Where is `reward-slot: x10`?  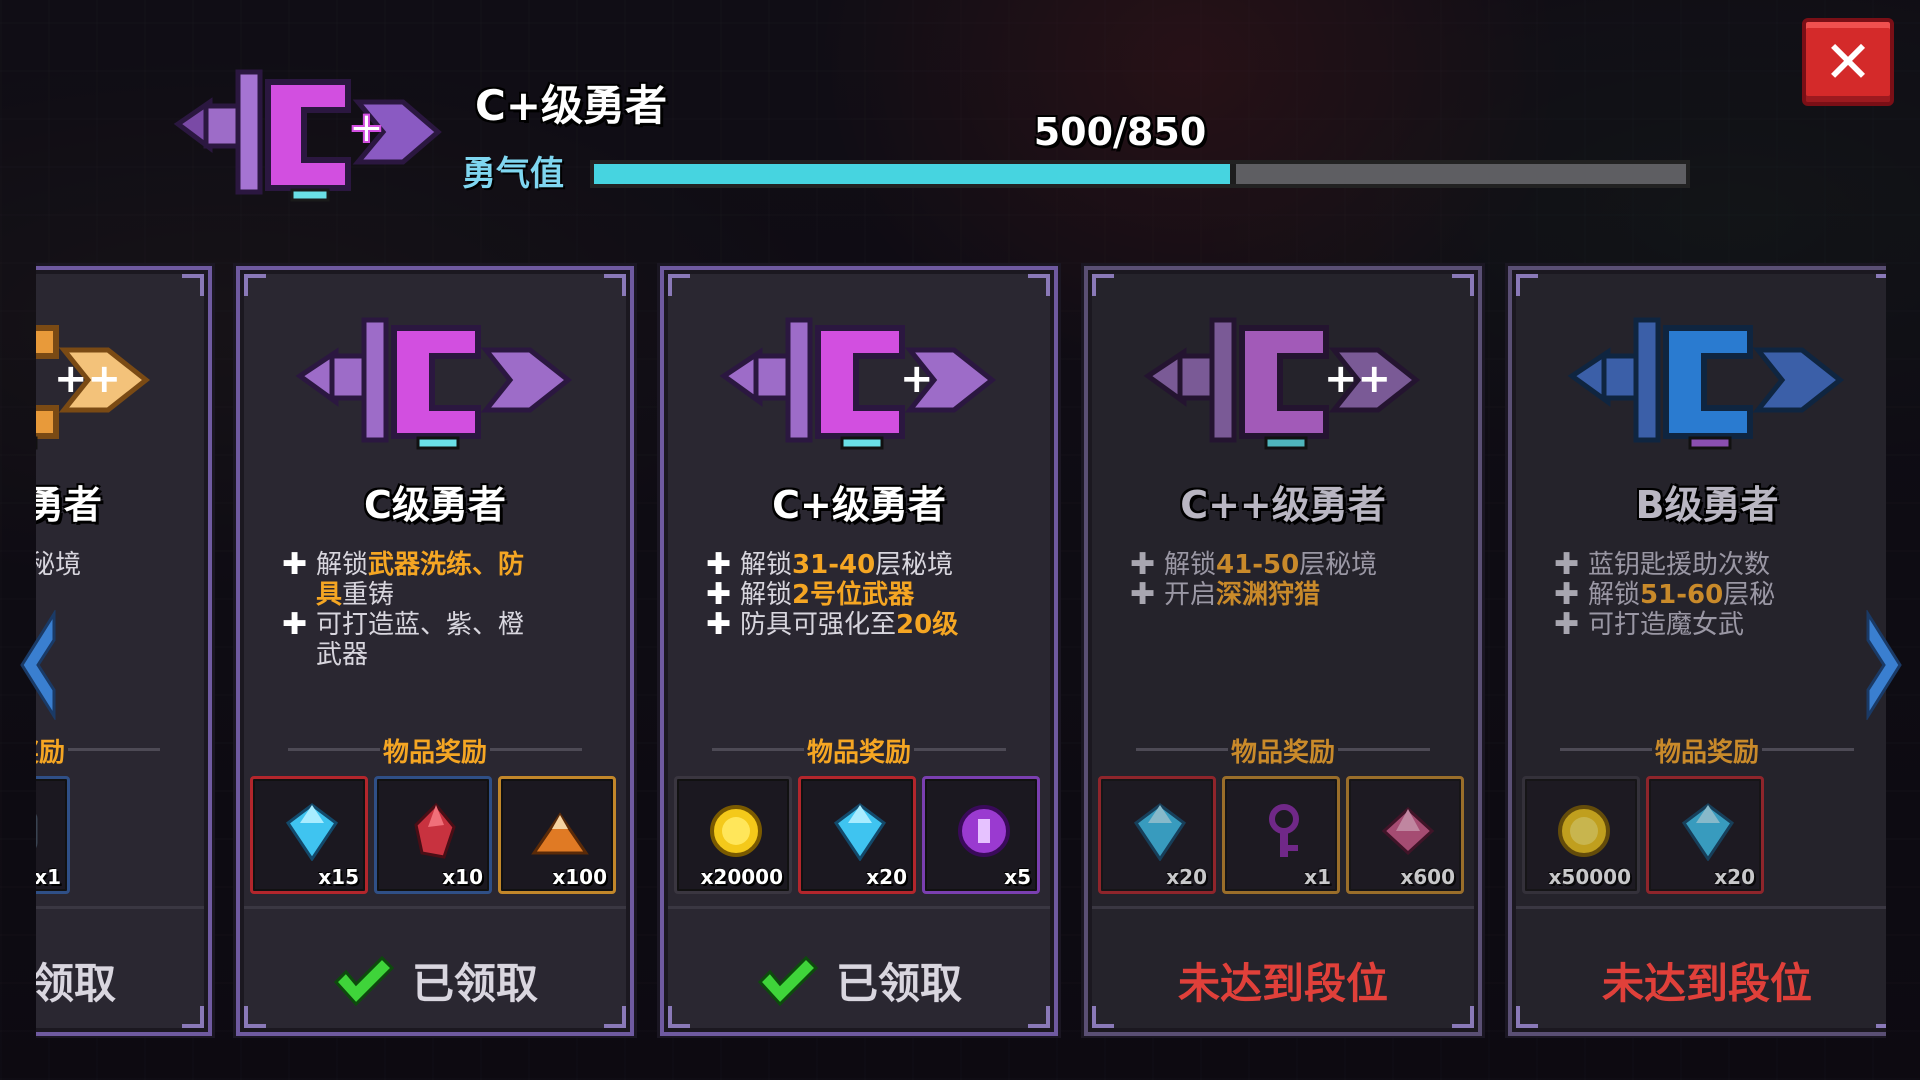
reward-slot: x10 is located at coordinates (433, 835).